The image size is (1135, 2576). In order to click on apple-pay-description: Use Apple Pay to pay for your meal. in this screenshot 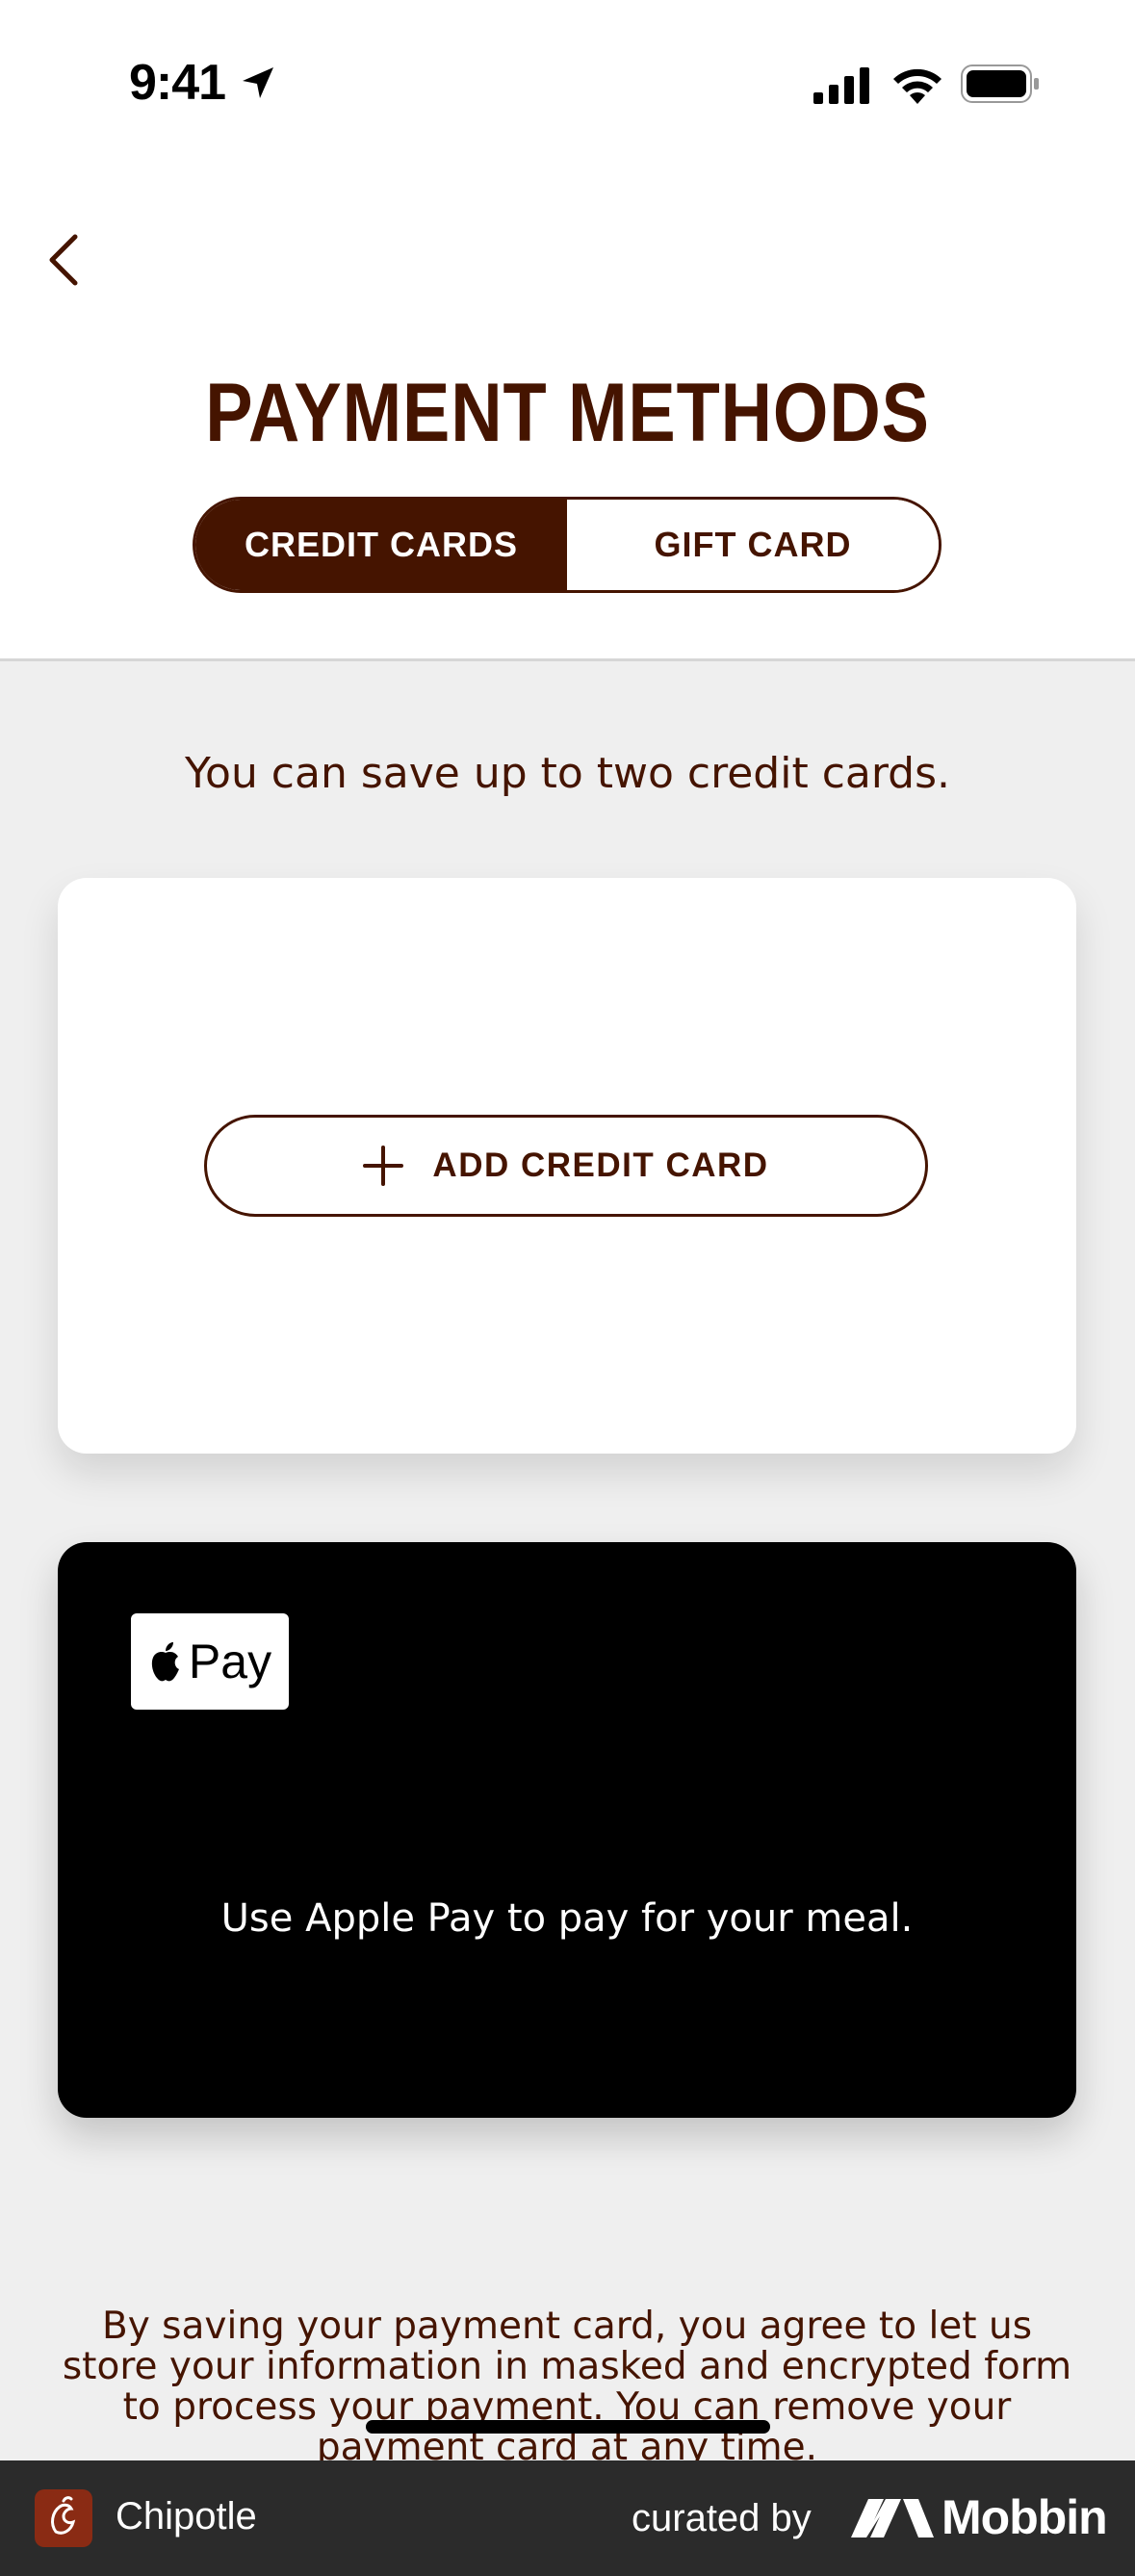, I will do `click(567, 1919)`.